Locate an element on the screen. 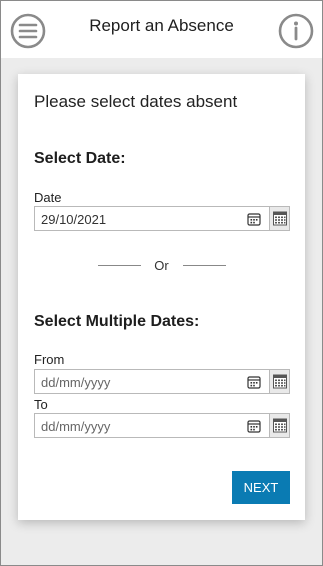 The image size is (323, 566). to-date-field: dd/mm/yyyy is located at coordinates (162, 425).